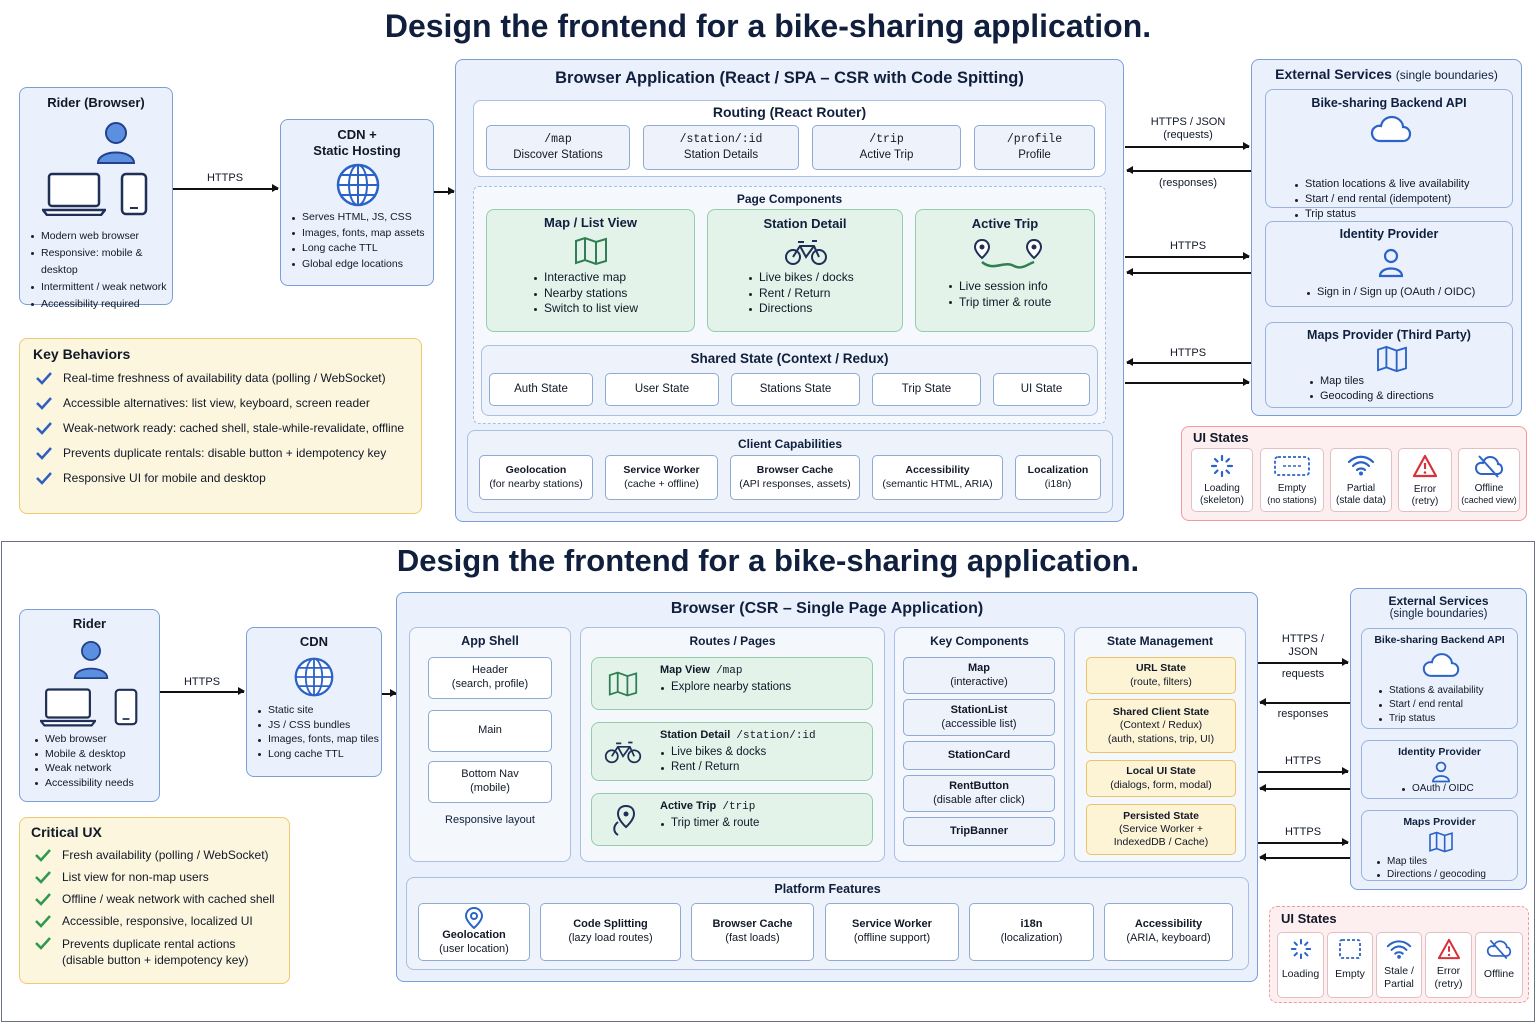 This screenshot has height=1024, width=1536. Describe the element at coordinates (225, 178) in the screenshot. I see `top-https-label: HTTPS` at that location.